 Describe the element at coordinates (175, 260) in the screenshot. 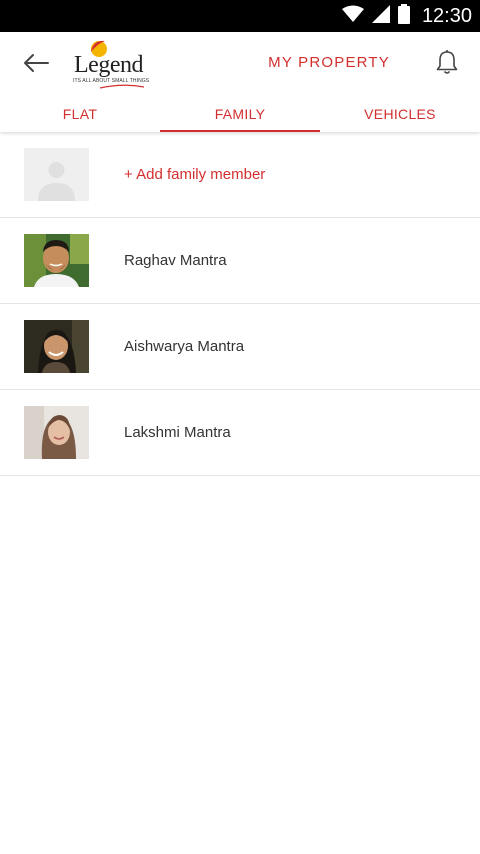

I see `member-name: Raghav Mantra` at that location.